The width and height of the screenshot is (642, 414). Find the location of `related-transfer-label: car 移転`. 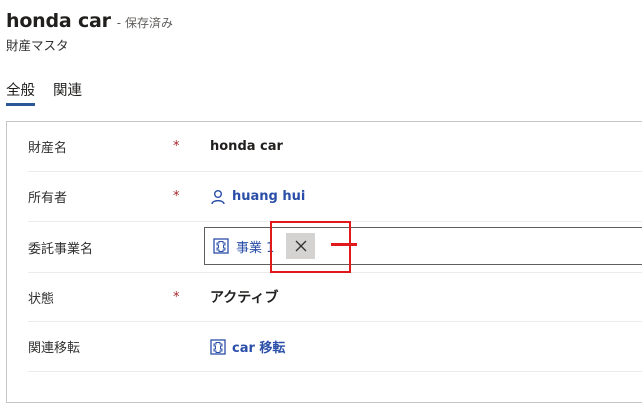

related-transfer-label: car 移転 is located at coordinates (259, 348).